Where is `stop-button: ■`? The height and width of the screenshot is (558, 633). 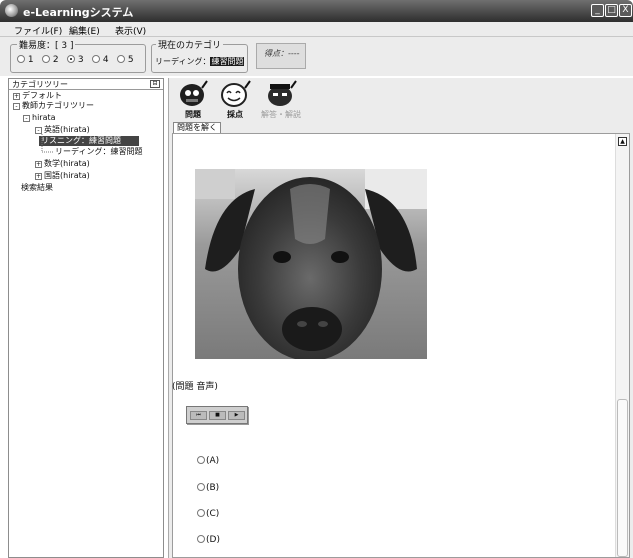 stop-button: ■ is located at coordinates (217, 415).